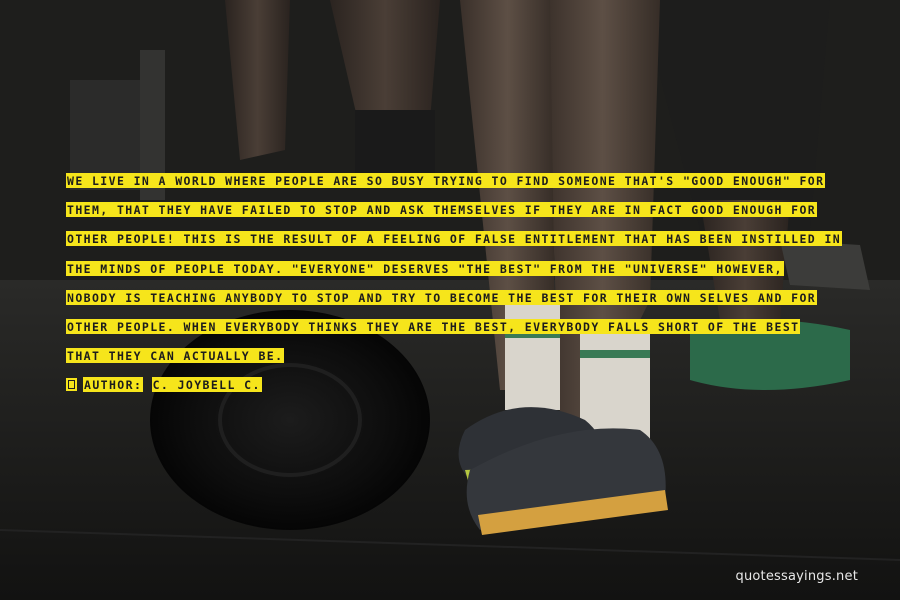 Image resolution: width=900 pixels, height=600 pixels. What do you see at coordinates (113, 385) in the screenshot?
I see `author-label: AUTHOR:` at bounding box center [113, 385].